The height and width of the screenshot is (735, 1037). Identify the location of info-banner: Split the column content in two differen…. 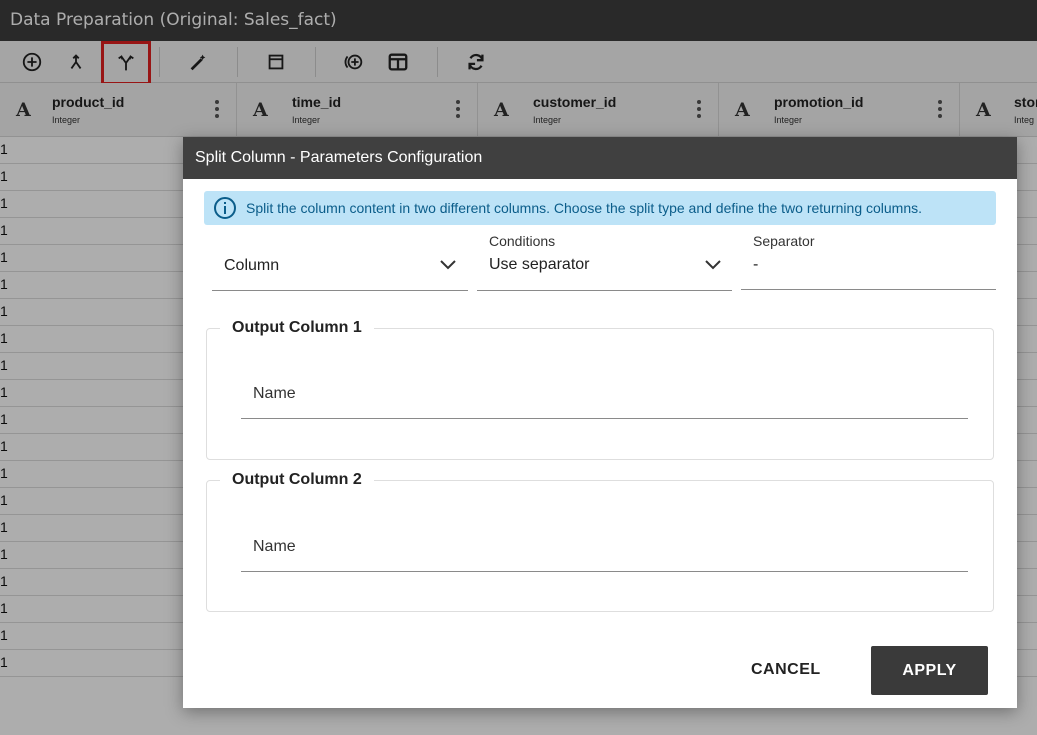
(600, 208).